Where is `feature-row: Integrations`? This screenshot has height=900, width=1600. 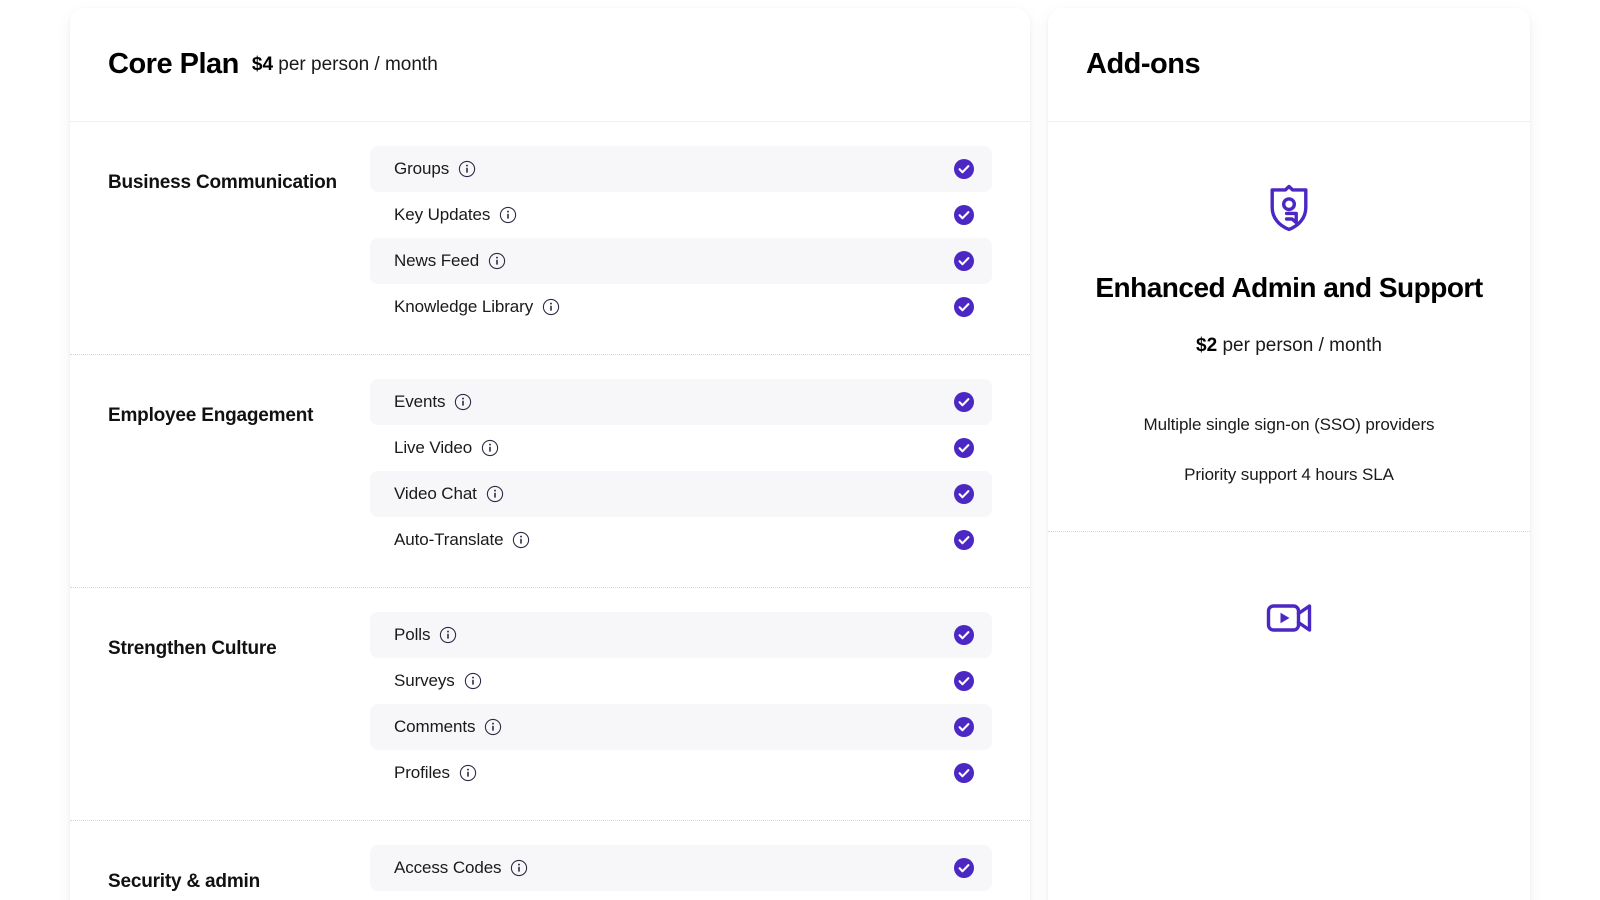 feature-row: Integrations is located at coordinates (681, 895).